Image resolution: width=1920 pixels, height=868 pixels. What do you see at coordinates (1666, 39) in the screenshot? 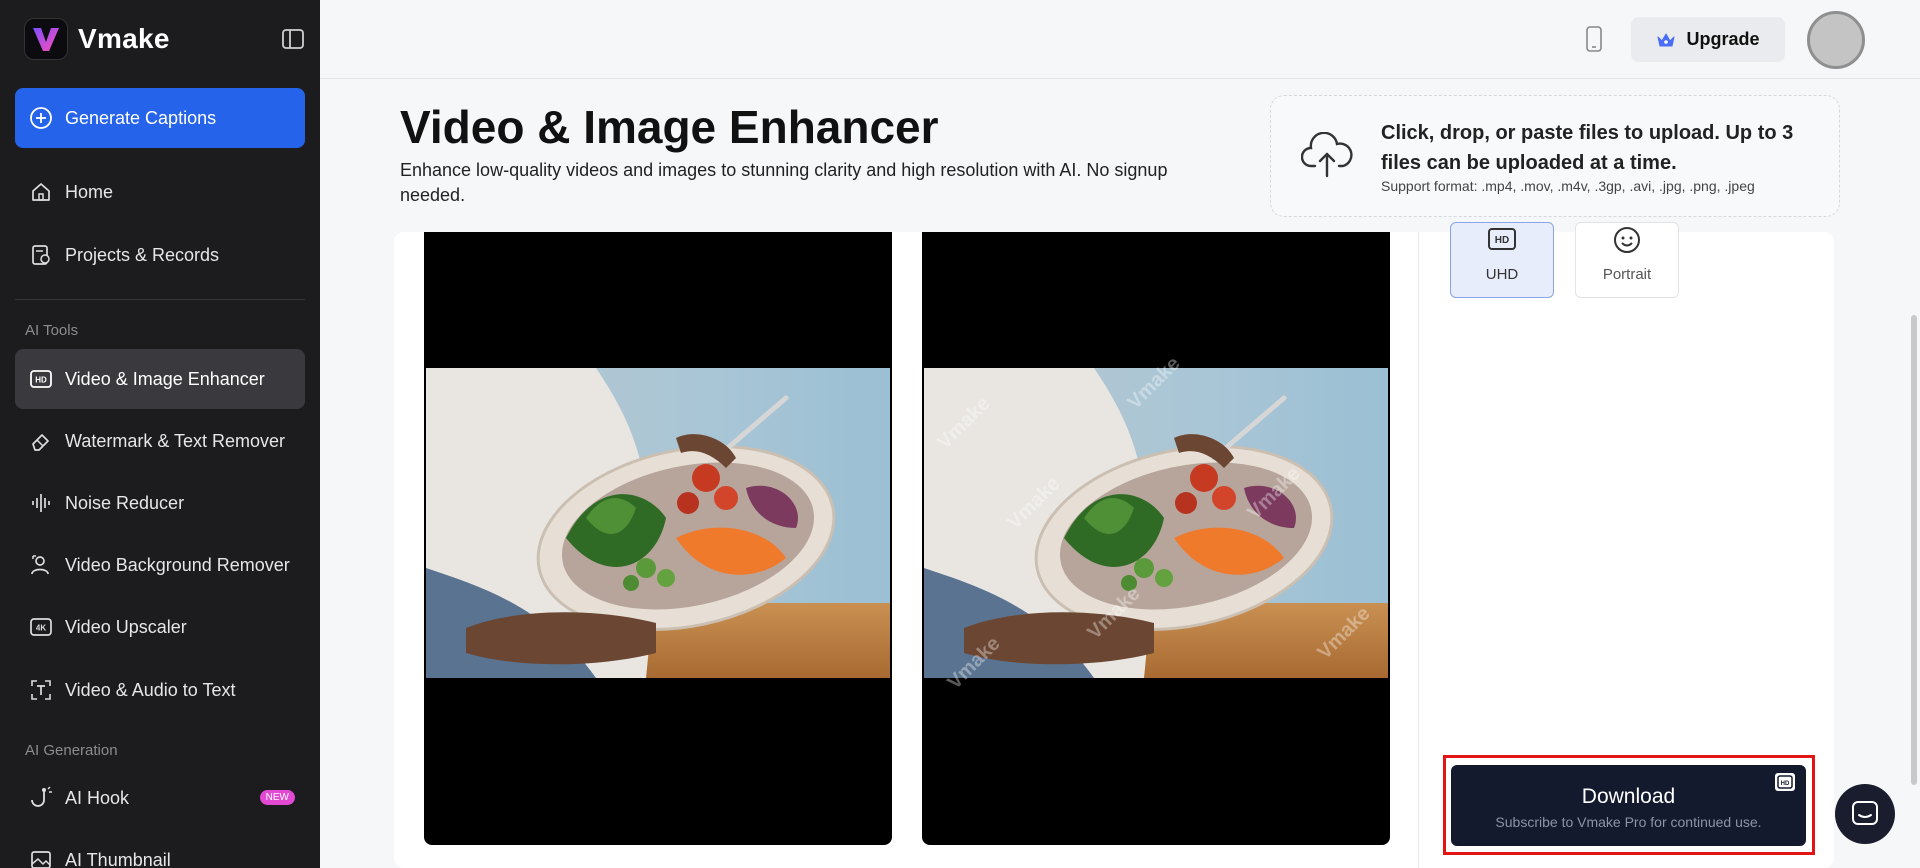
I see `crown-icon` at bounding box center [1666, 39].